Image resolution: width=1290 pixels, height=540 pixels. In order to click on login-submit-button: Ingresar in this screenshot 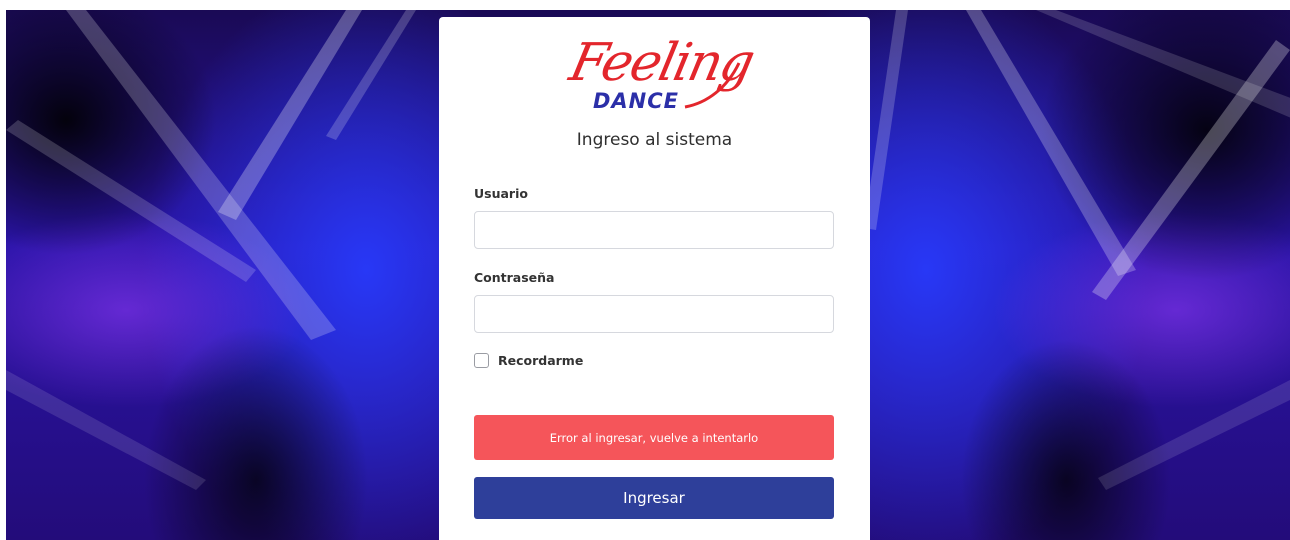, I will do `click(654, 498)`.